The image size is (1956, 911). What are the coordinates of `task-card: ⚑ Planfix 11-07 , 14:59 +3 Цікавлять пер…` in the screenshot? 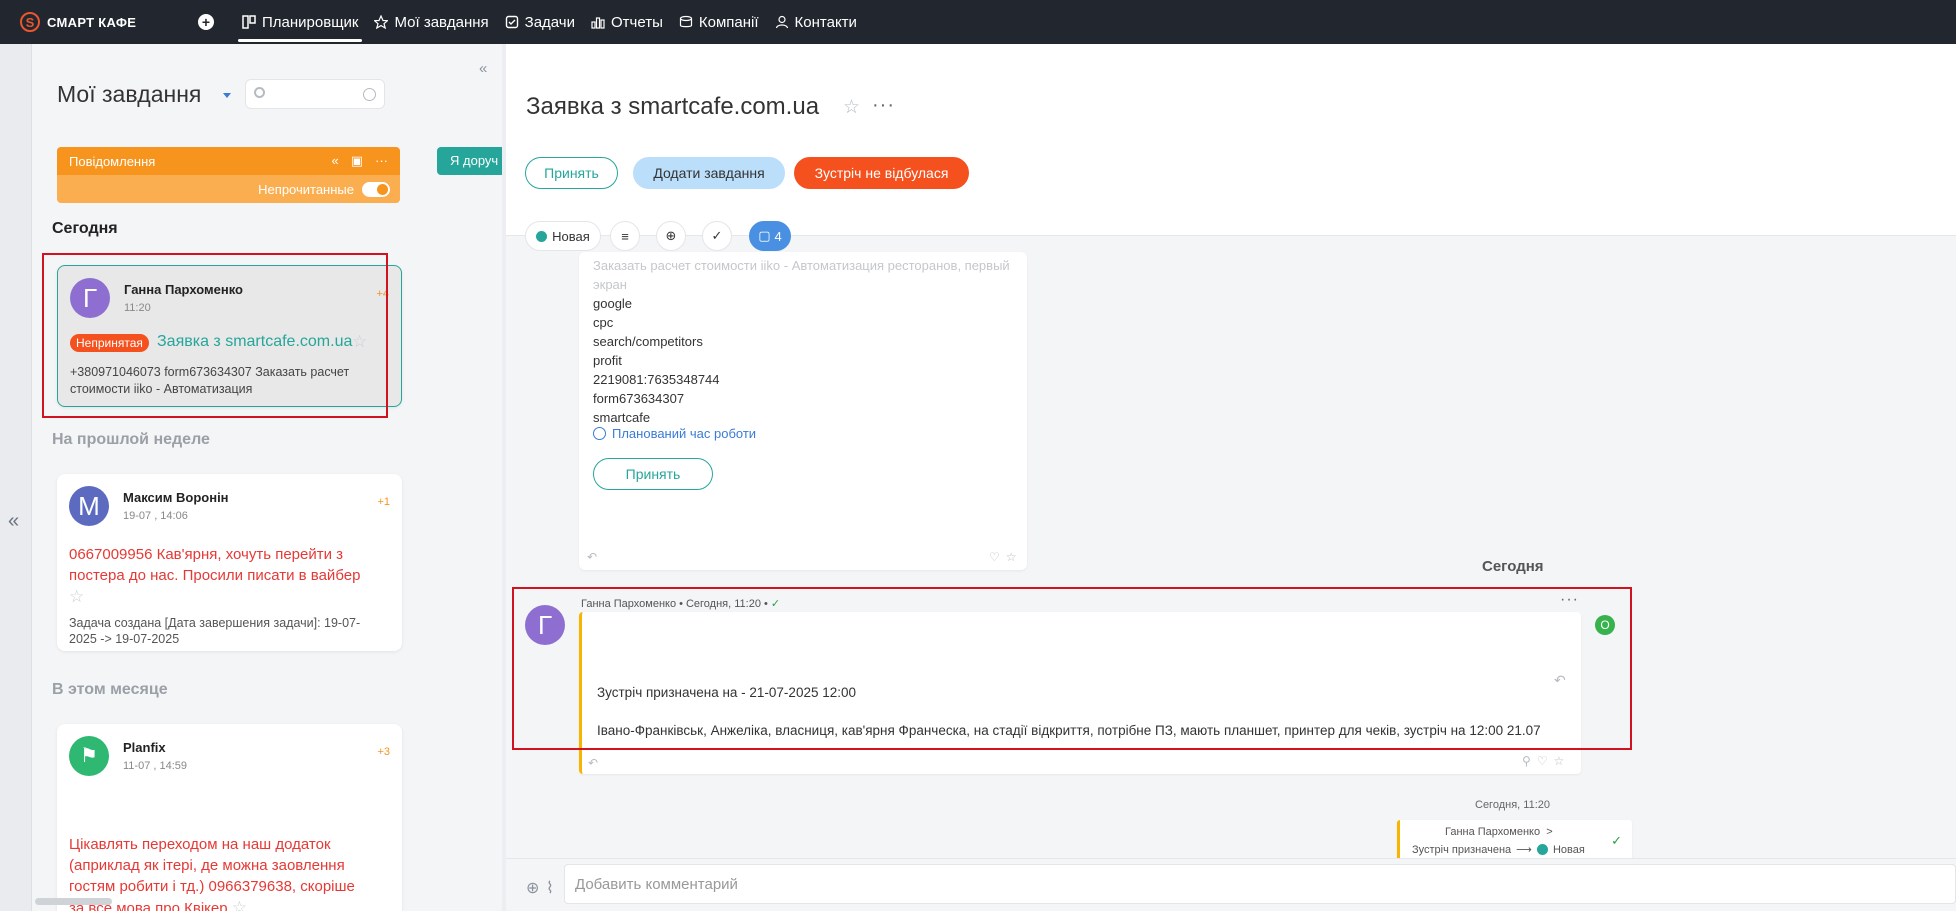 It's located at (229, 817).